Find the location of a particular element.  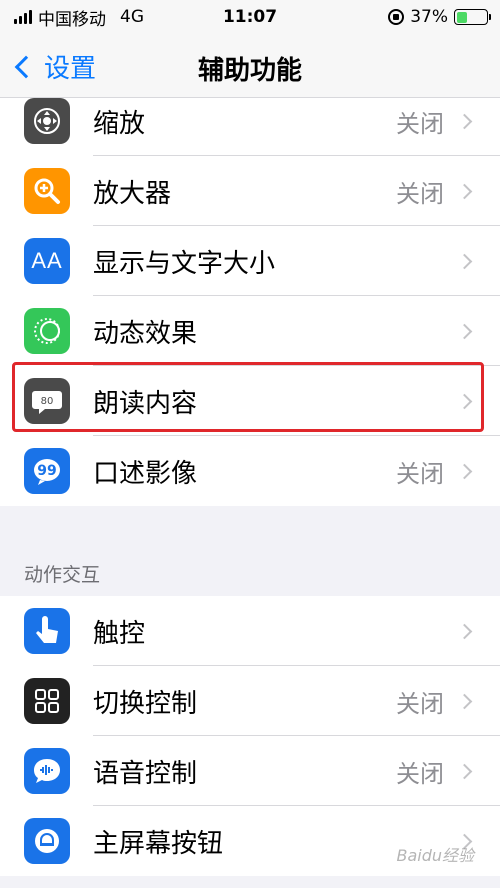

signal-icon is located at coordinates (23, 17).